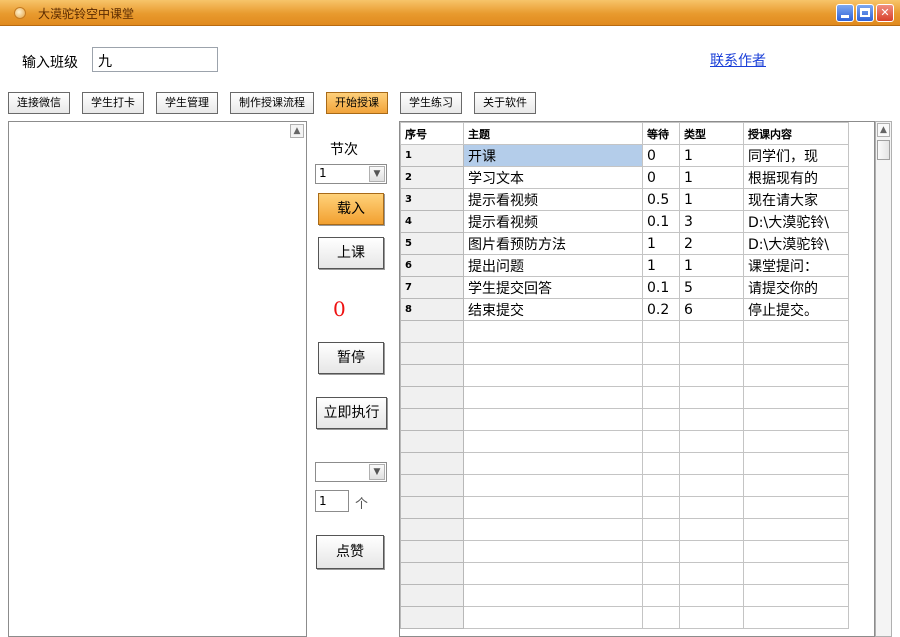  What do you see at coordinates (432, 221) in the screenshot?
I see `row-number: 4` at bounding box center [432, 221].